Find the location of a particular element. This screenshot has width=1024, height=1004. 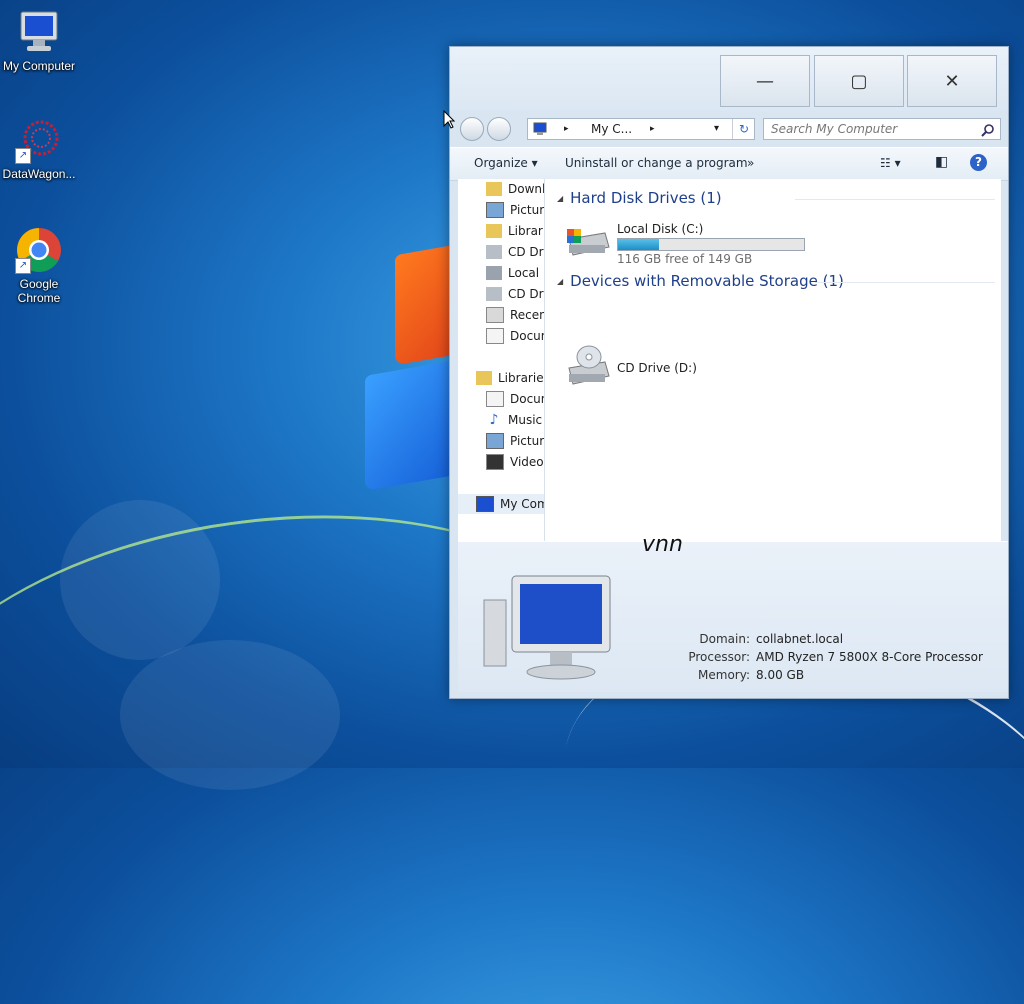

minimize-button: — is located at coordinates (765, 81).